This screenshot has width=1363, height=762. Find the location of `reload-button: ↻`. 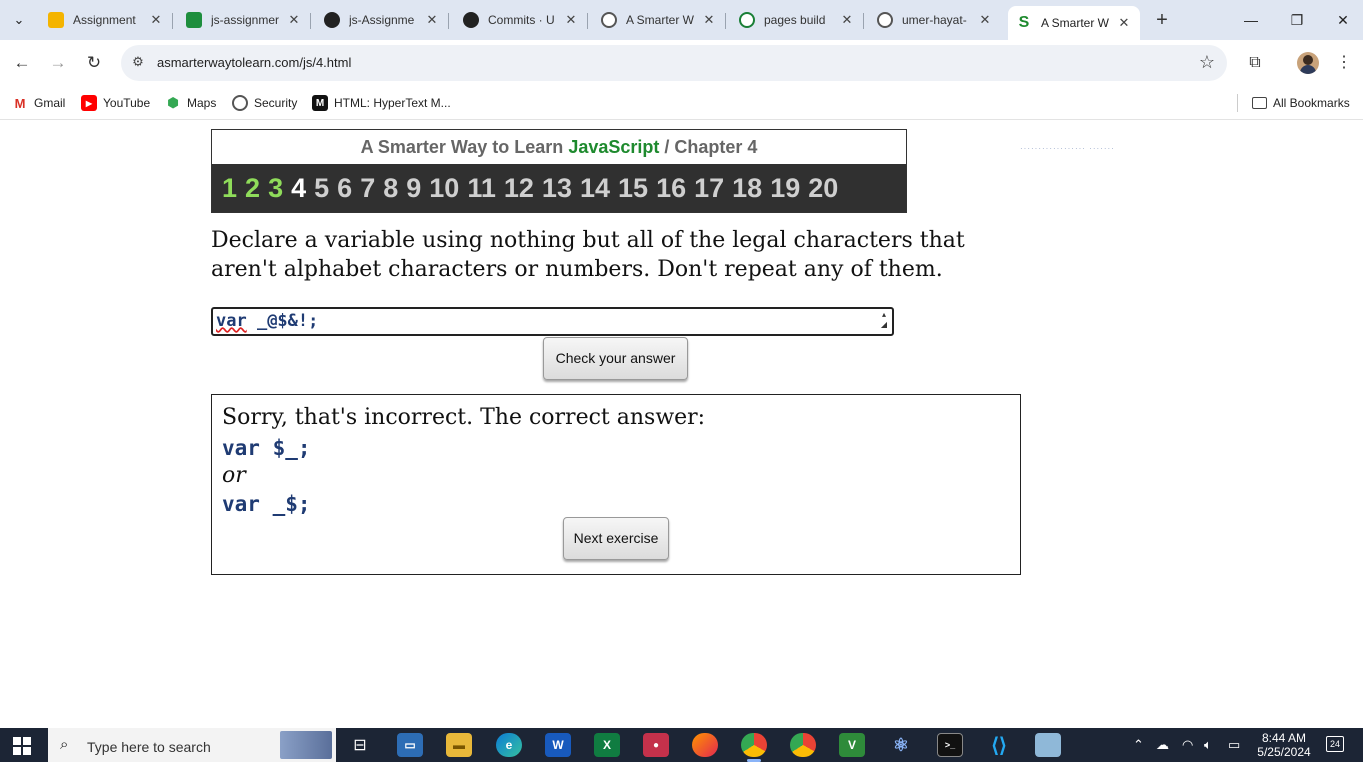

reload-button: ↻ is located at coordinates (94, 63).